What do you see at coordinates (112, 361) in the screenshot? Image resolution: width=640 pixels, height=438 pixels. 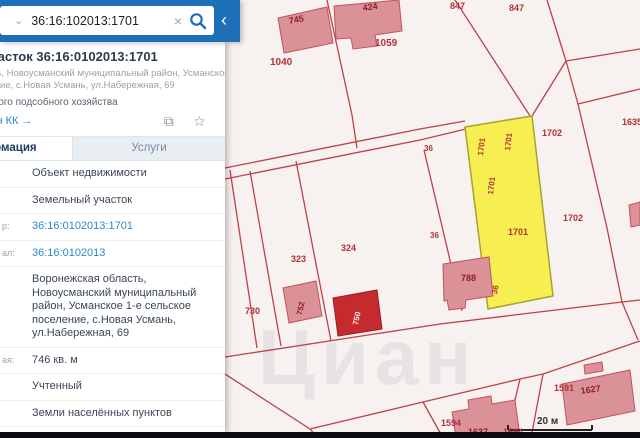 I see `info-row: ая: 746 кв. м` at bounding box center [112, 361].